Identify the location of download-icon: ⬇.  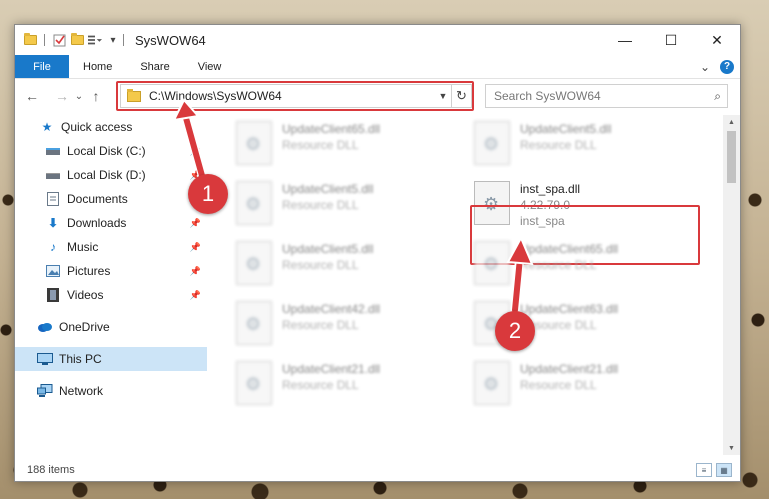
(53, 223).